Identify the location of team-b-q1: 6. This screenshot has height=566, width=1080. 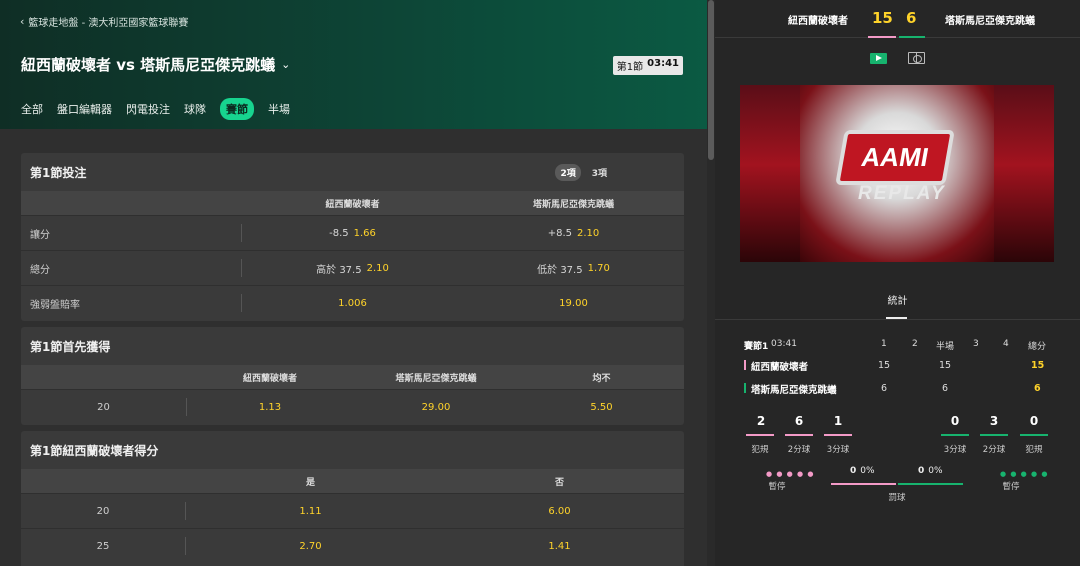
(884, 388).